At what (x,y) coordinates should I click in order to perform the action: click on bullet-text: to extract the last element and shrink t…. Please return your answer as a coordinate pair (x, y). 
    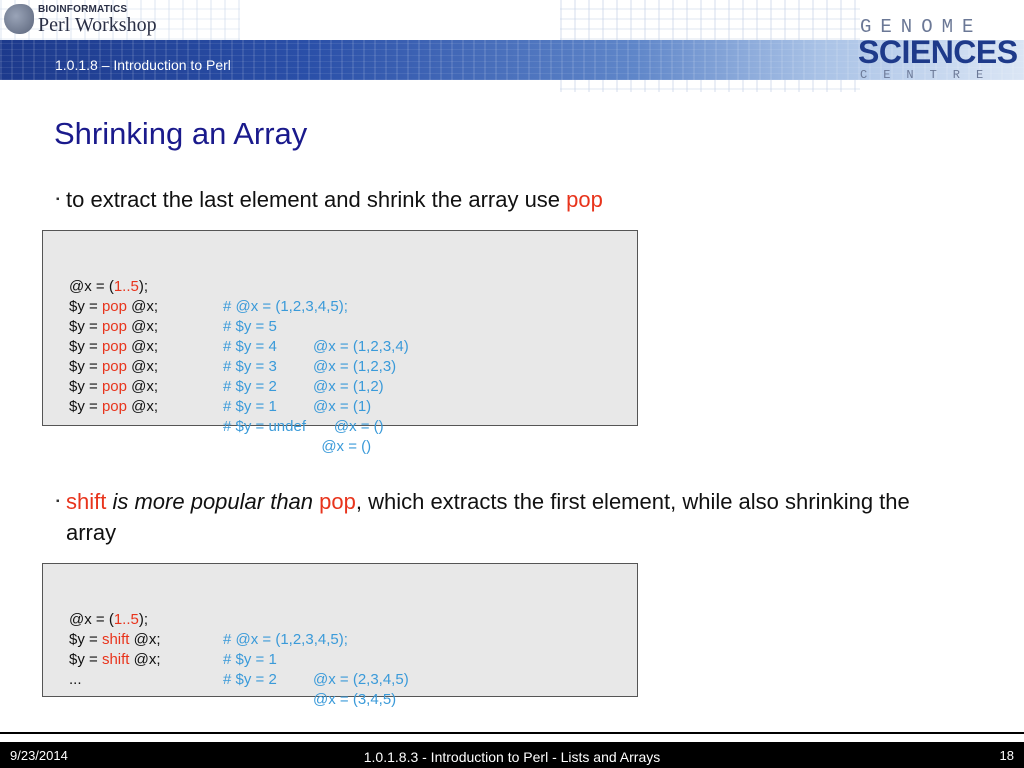
    Looking at the image, I should click on (316, 199).